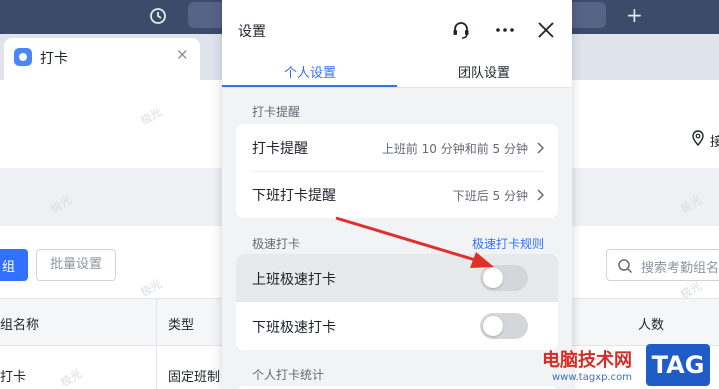  I want to click on tag-logo: TAG, so click(678, 365).